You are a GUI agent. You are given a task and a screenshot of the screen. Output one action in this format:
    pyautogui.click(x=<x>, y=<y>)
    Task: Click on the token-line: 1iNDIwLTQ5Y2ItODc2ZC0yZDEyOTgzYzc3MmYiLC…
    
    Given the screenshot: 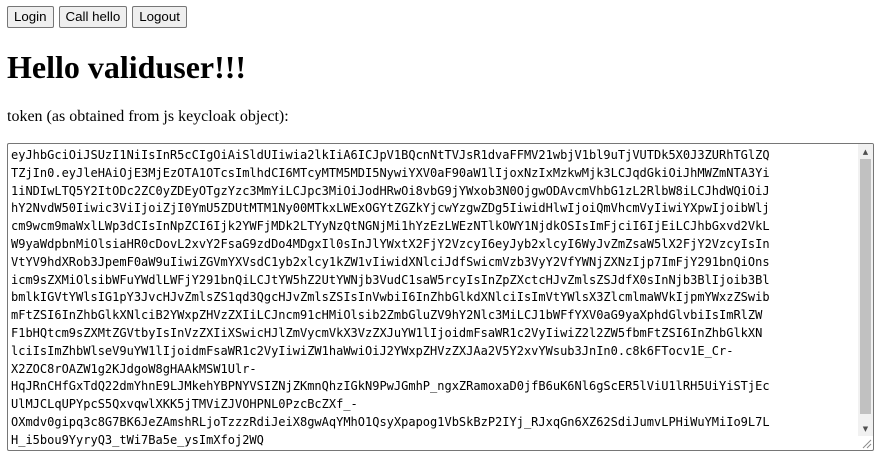 What is the action you would take?
    pyautogui.click(x=390, y=190)
    